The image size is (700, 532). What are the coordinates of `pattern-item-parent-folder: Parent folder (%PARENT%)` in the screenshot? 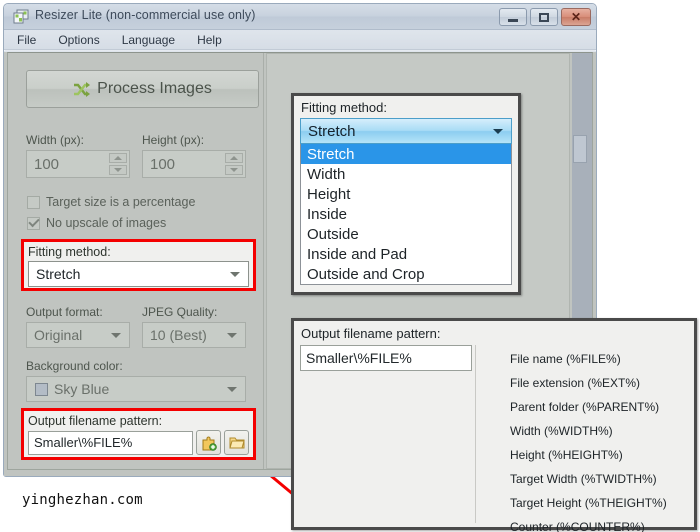 It's located at (599, 407).